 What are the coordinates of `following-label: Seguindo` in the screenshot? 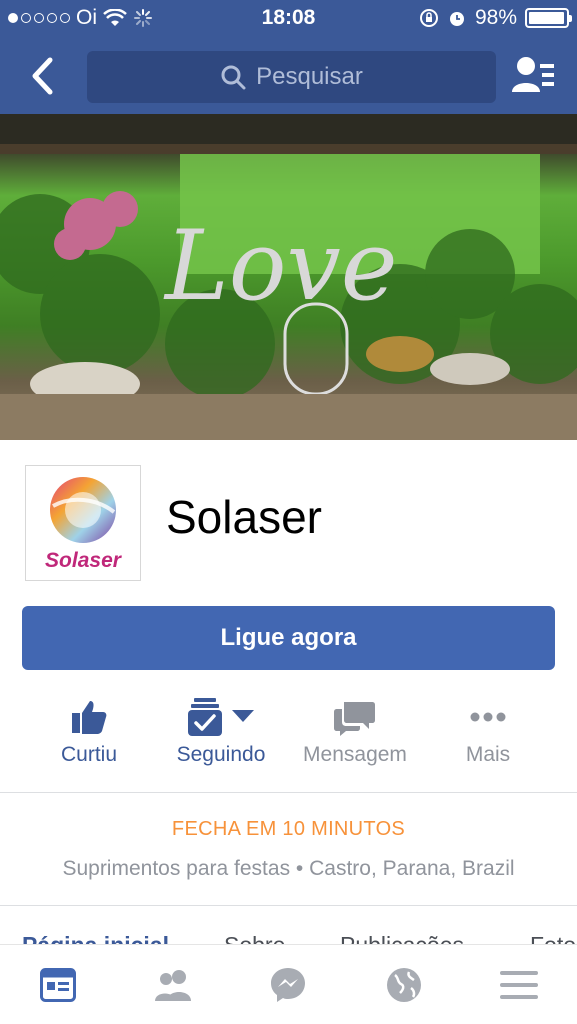 It's located at (221, 754).